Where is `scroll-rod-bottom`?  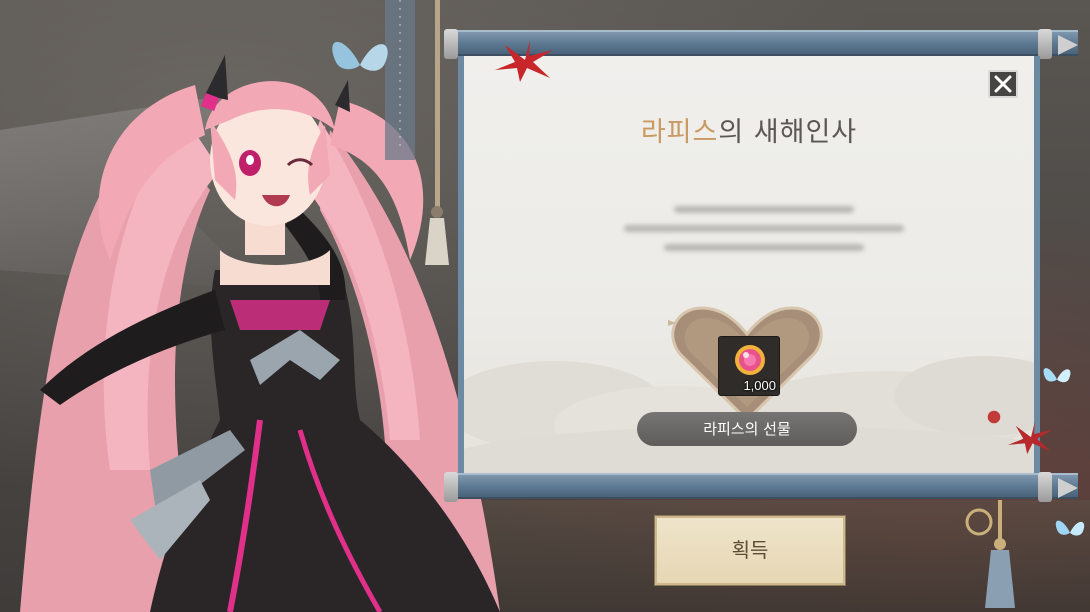
scroll-rod-bottom is located at coordinates (761, 487).